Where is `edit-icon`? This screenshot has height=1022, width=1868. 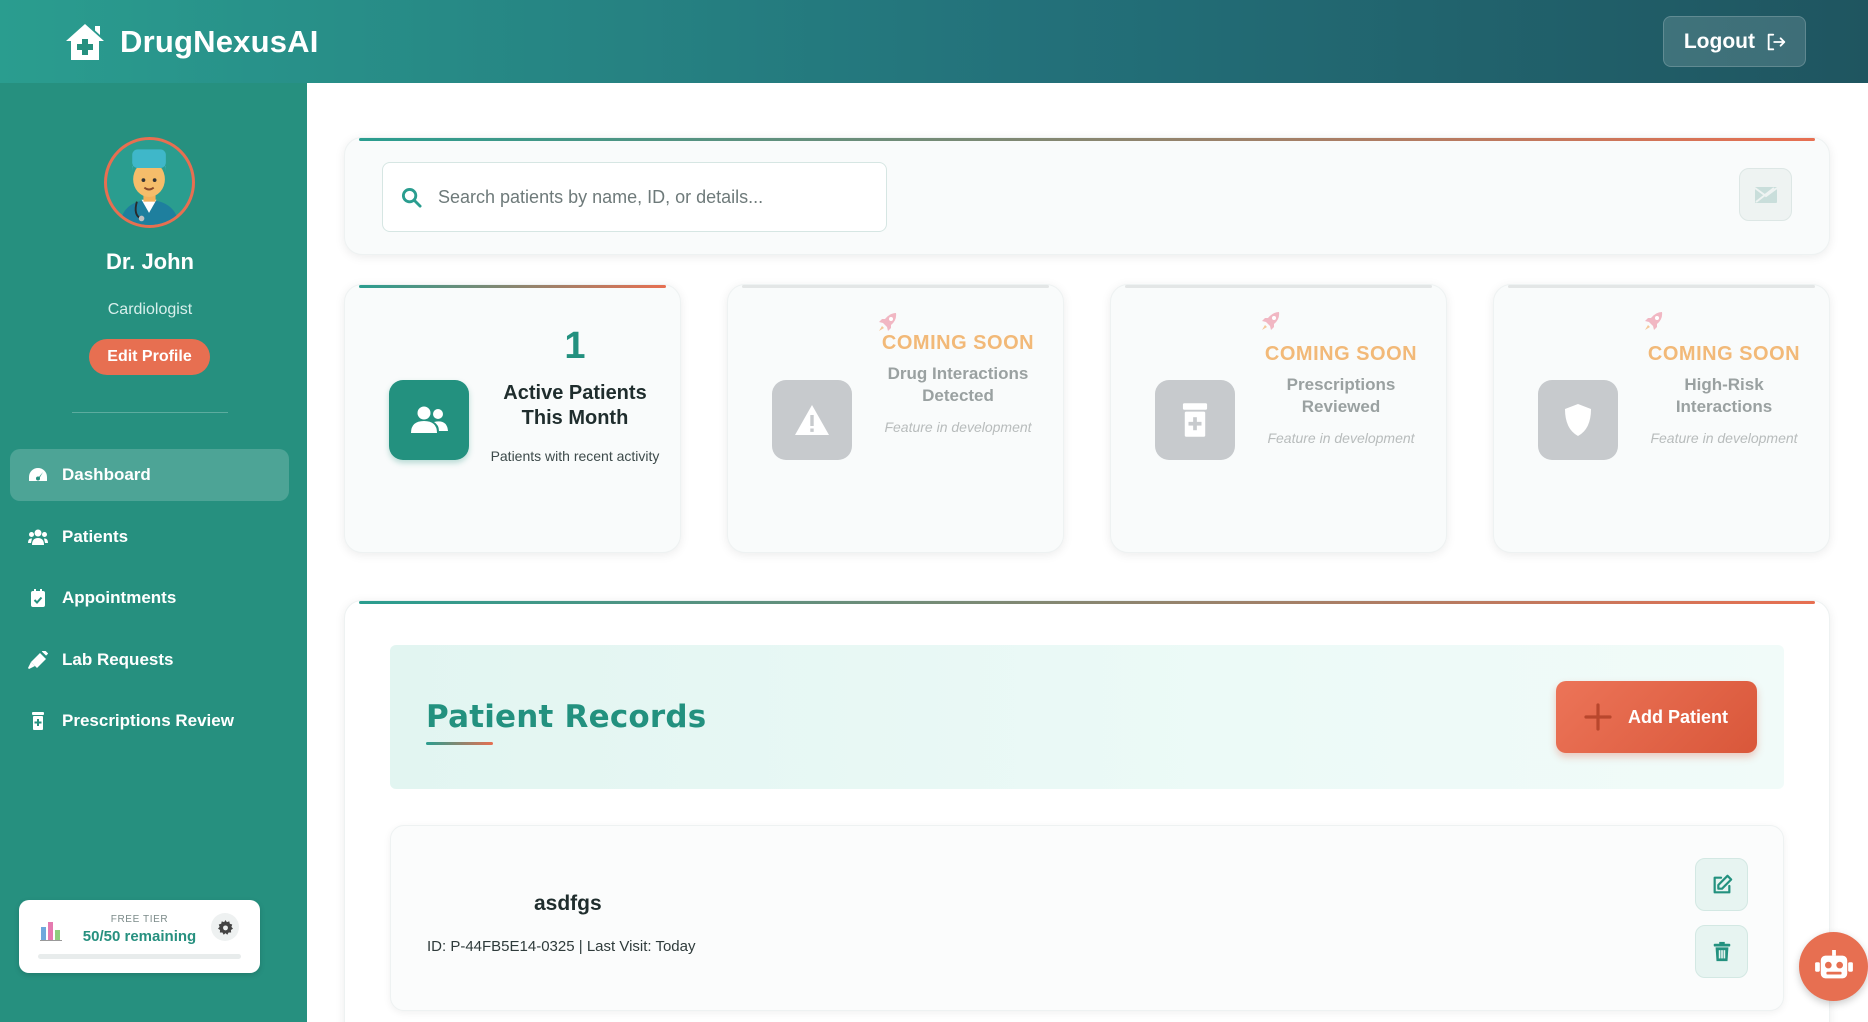
edit-icon is located at coordinates (1722, 883).